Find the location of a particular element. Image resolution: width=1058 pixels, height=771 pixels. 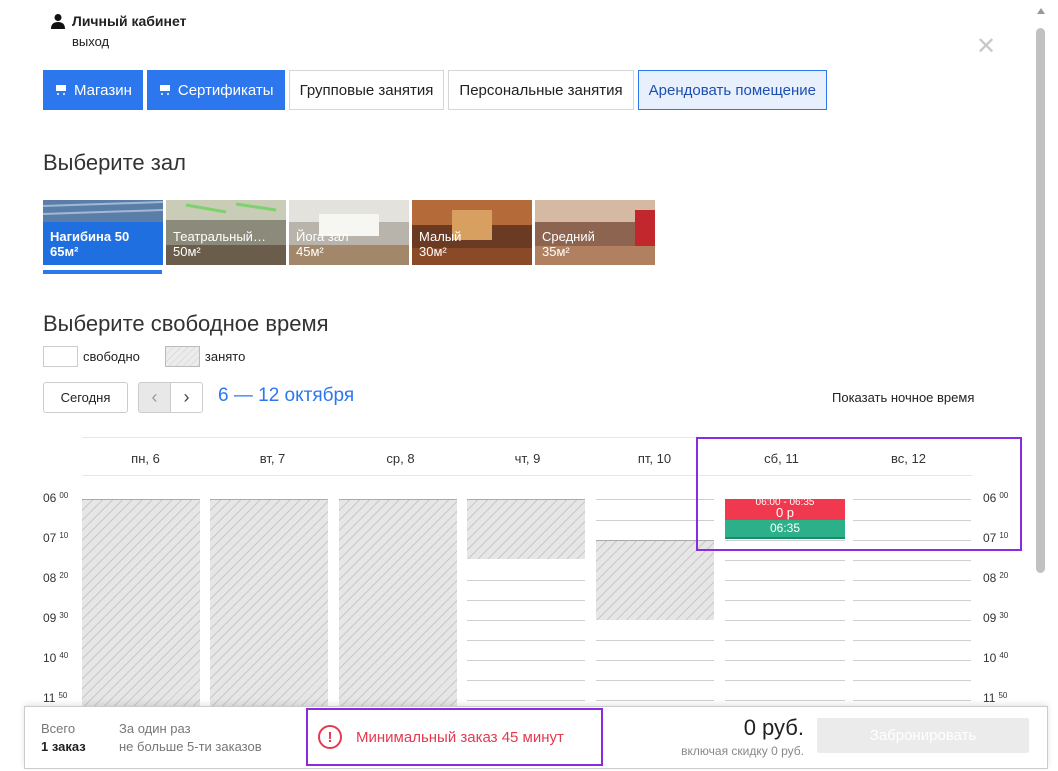

tab-label: Магазин is located at coordinates (103, 90).